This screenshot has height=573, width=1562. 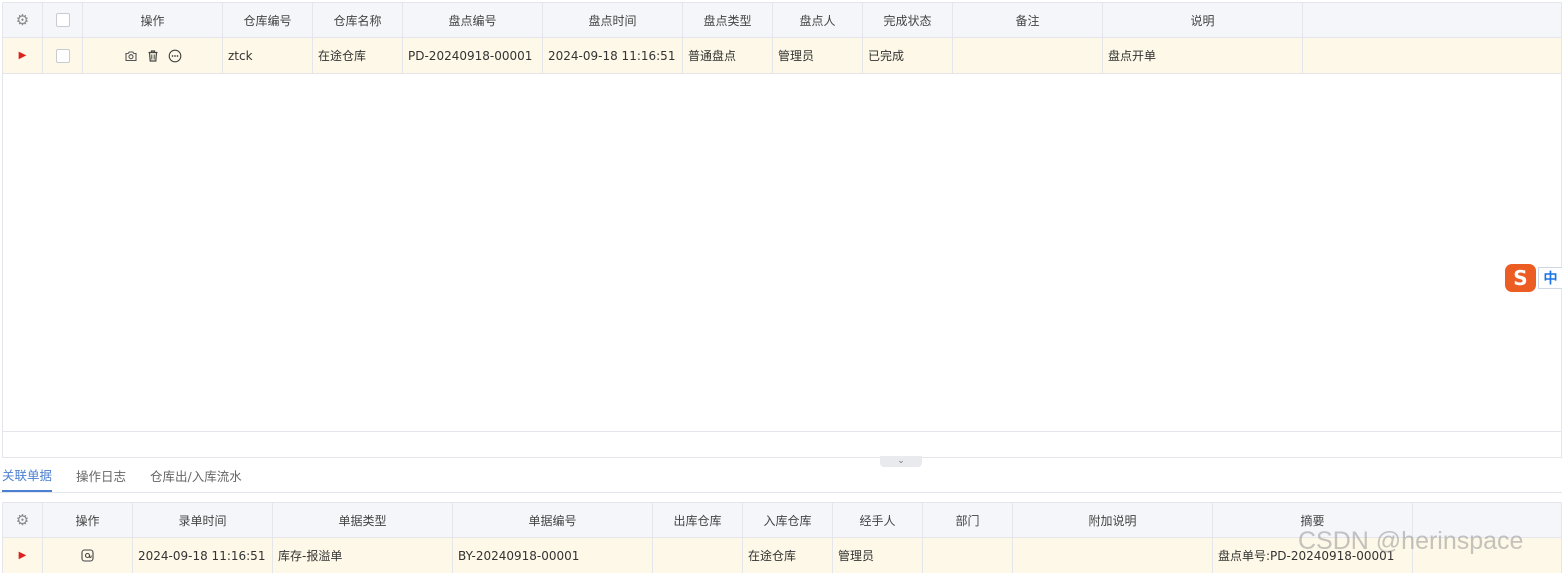 I want to click on col-header-filler, so click(x=1432, y=20).